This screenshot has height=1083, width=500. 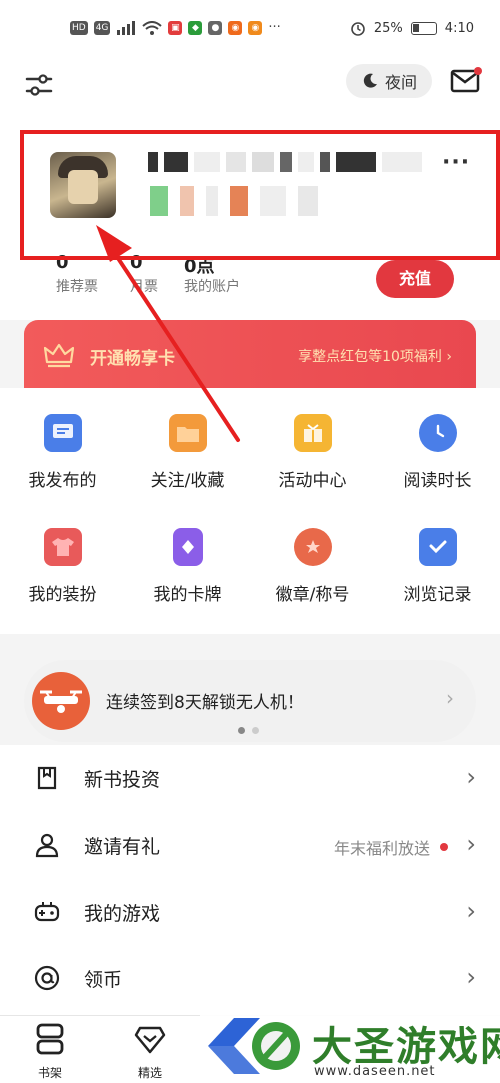 I want to click on diamond-icon, so click(x=150, y=1040).